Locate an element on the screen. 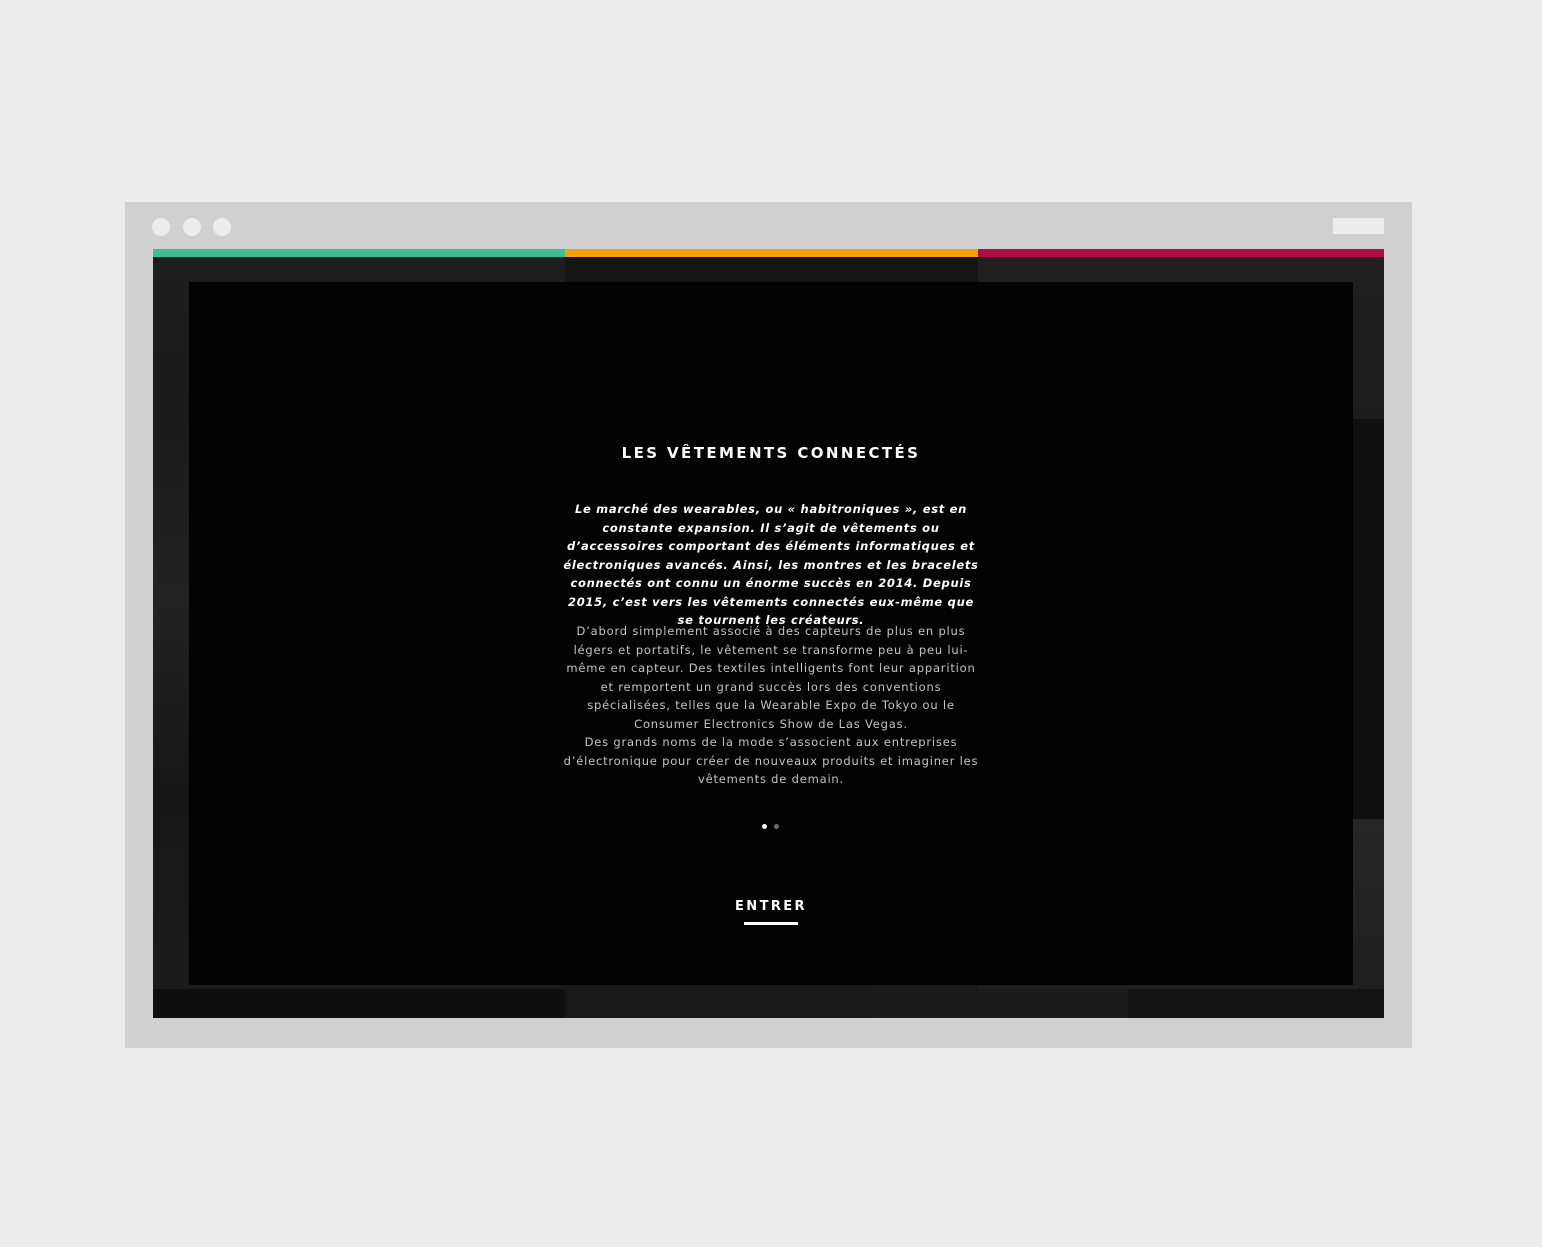 This screenshot has height=1247, width=1542. pager-dot is located at coordinates (776, 826).